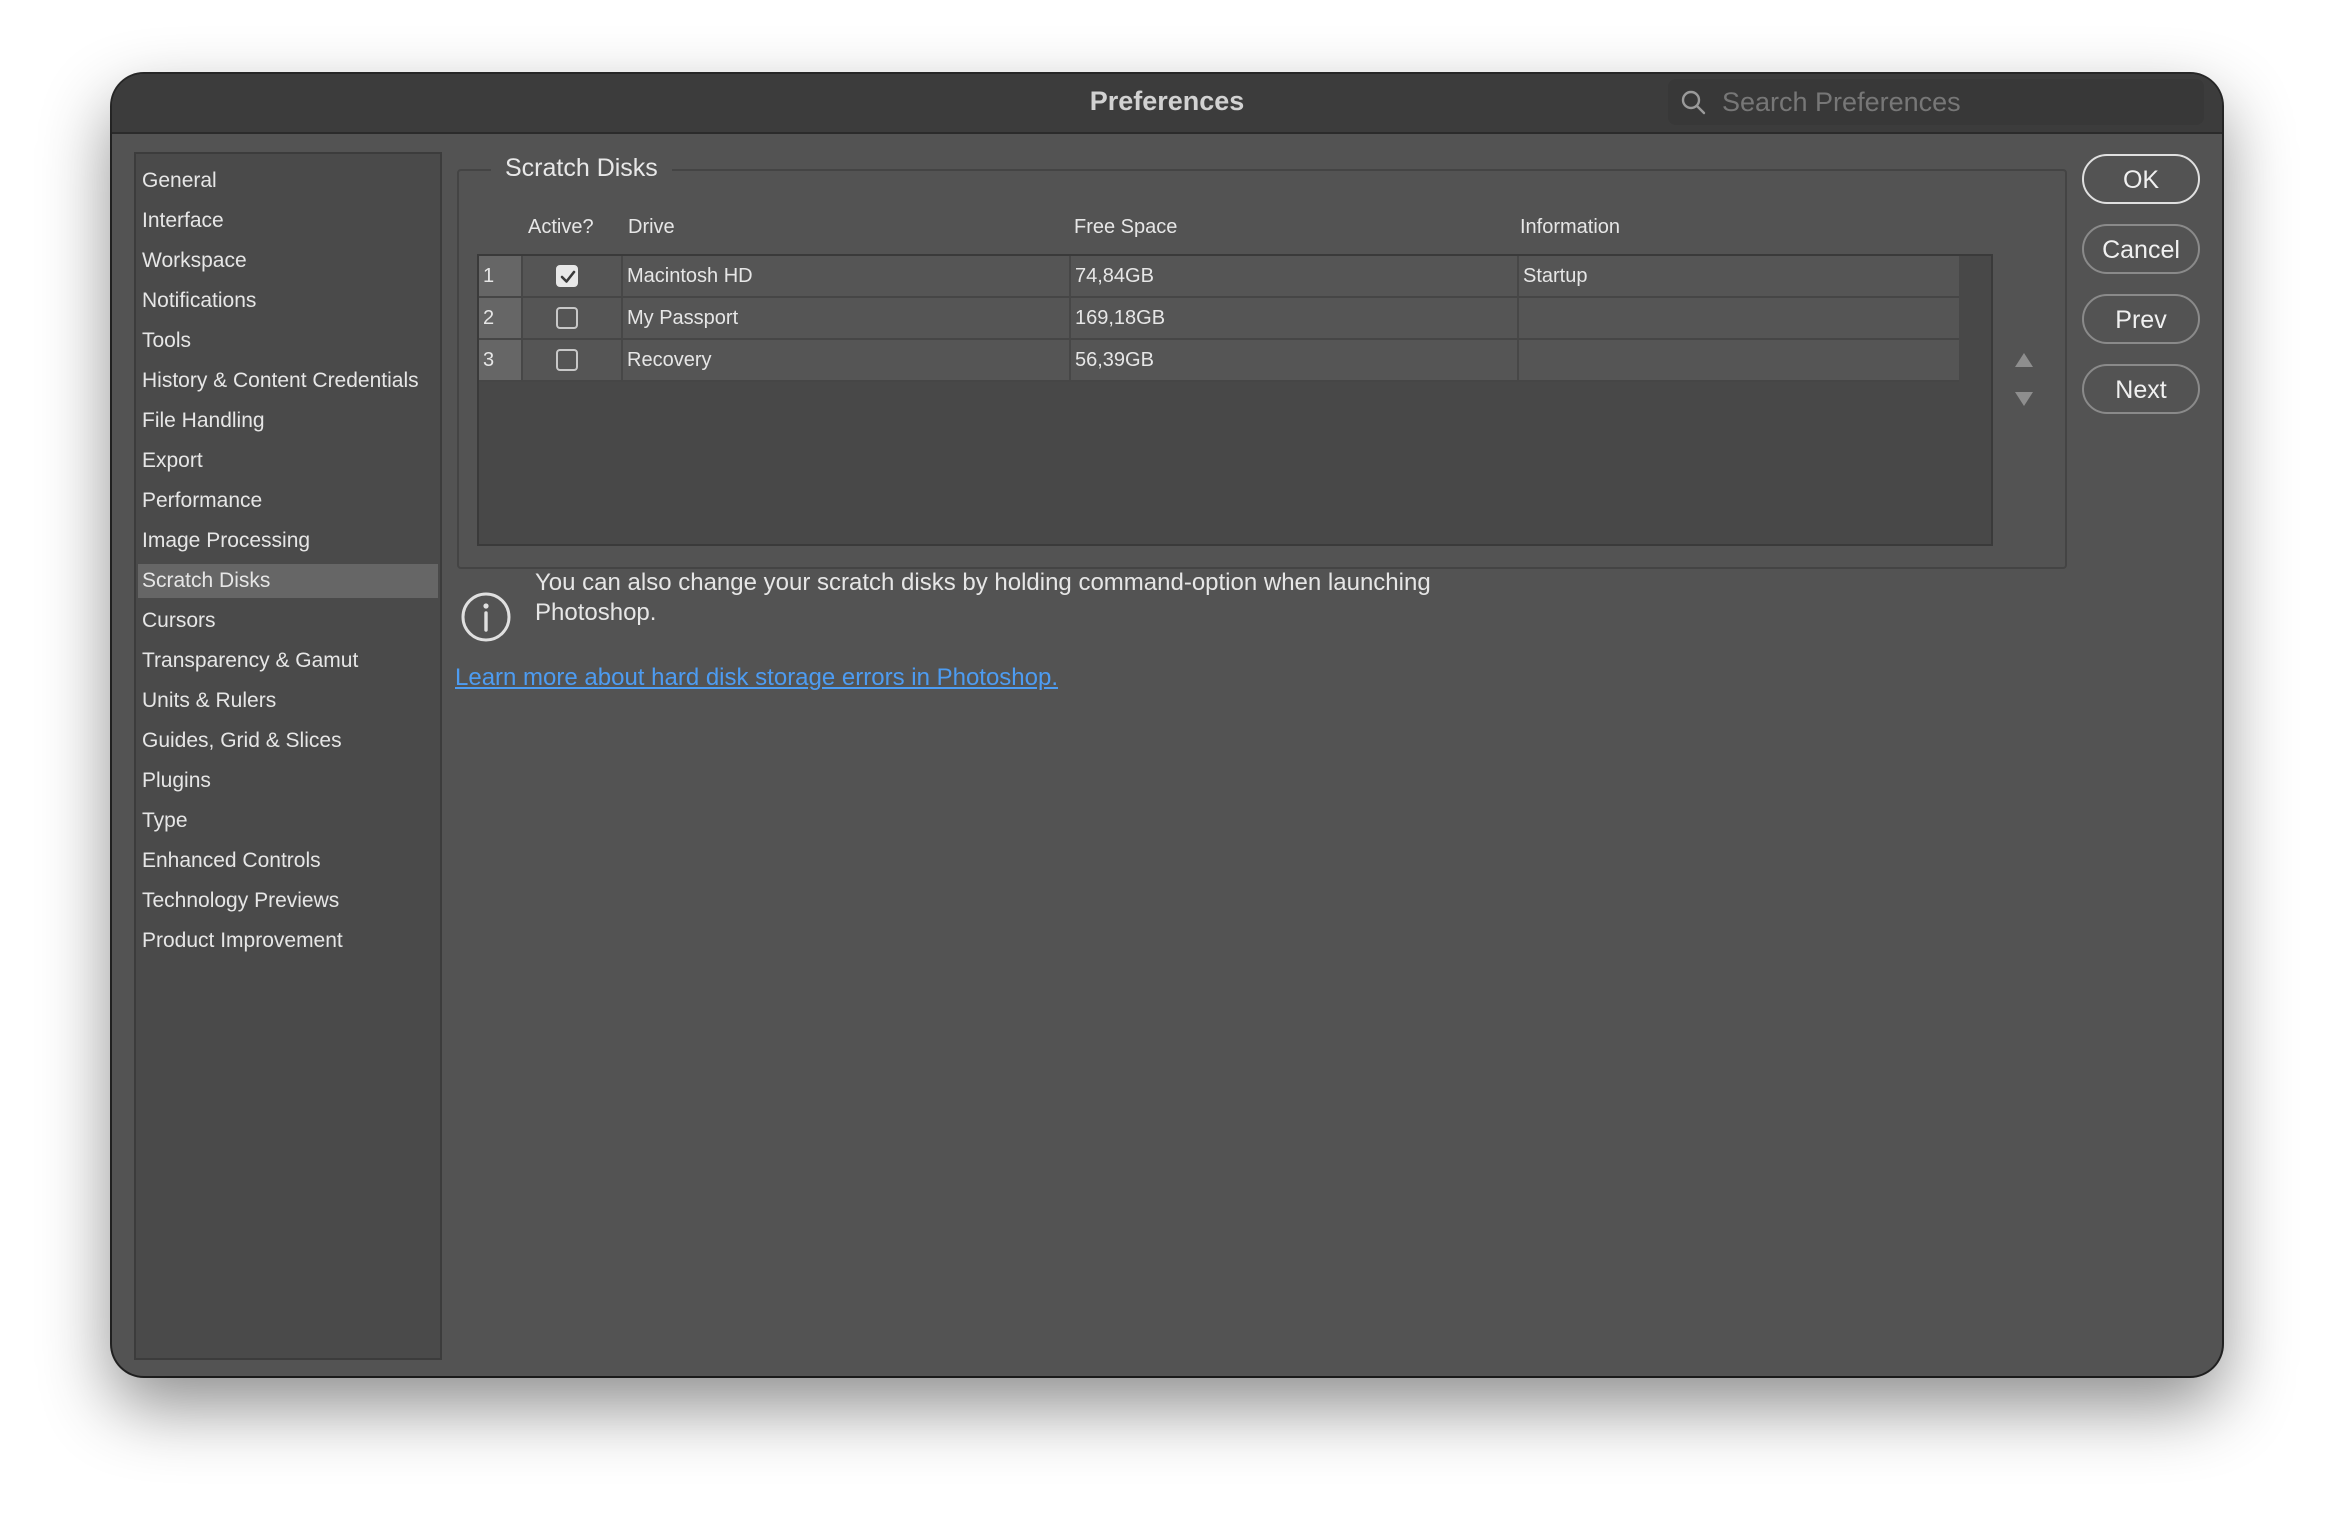 The image size is (2332, 1524). What do you see at coordinates (288, 621) in the screenshot?
I see `sidebar-item-cursors: Cursors` at bounding box center [288, 621].